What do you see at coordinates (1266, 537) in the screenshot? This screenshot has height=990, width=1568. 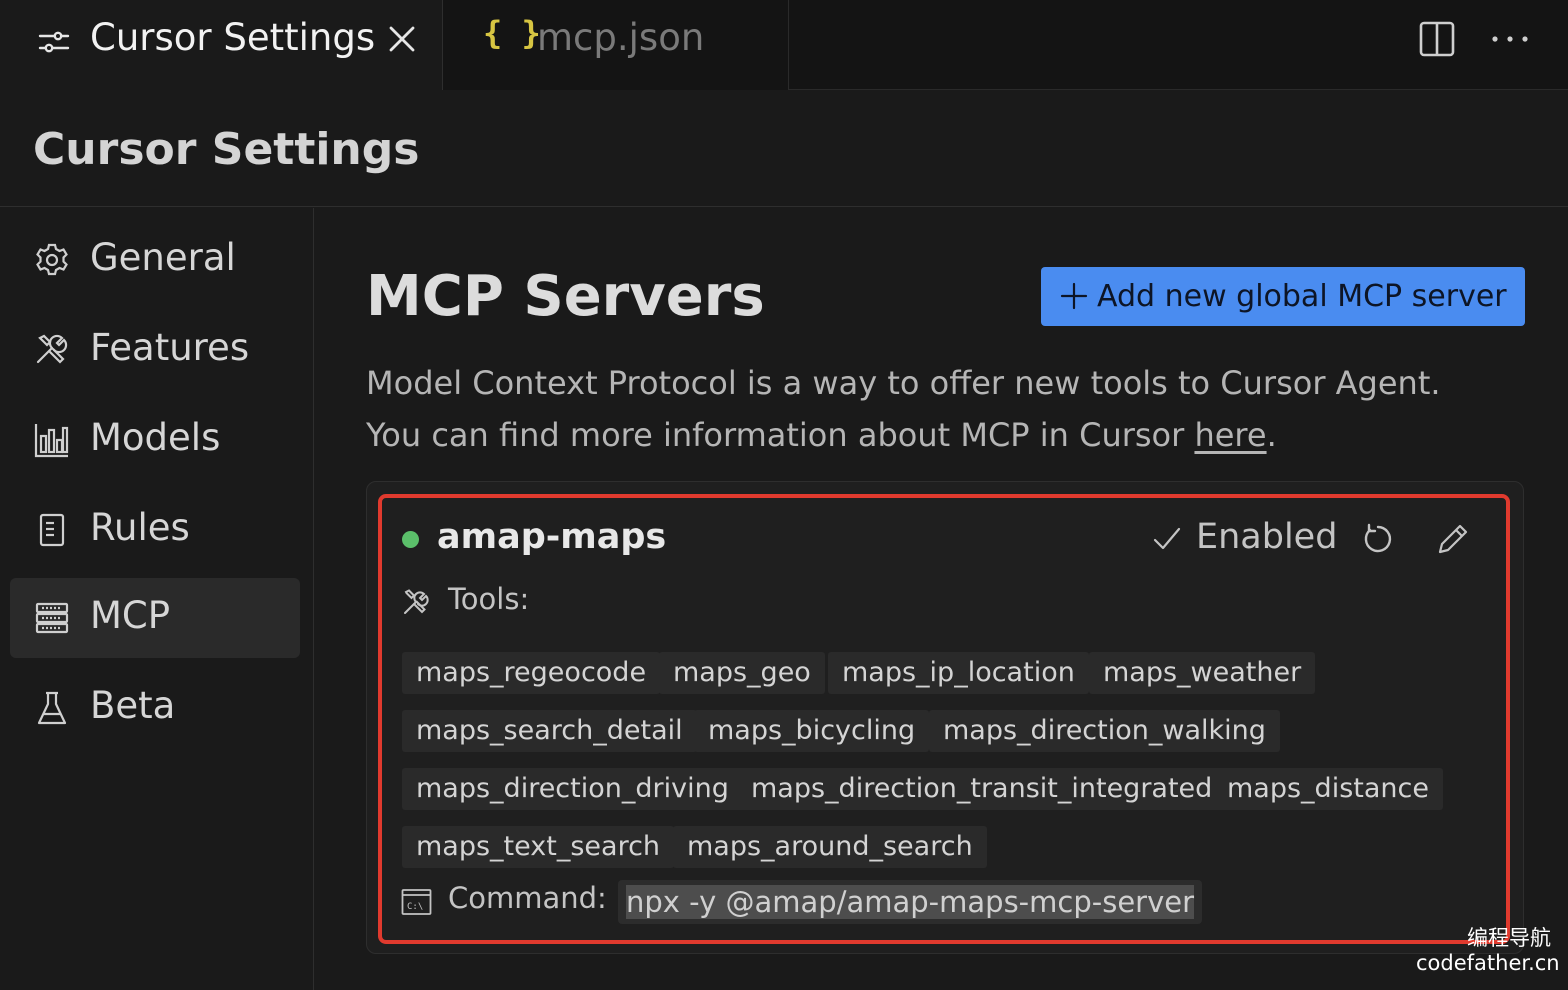 I see `enabled-toggle: Enabled` at bounding box center [1266, 537].